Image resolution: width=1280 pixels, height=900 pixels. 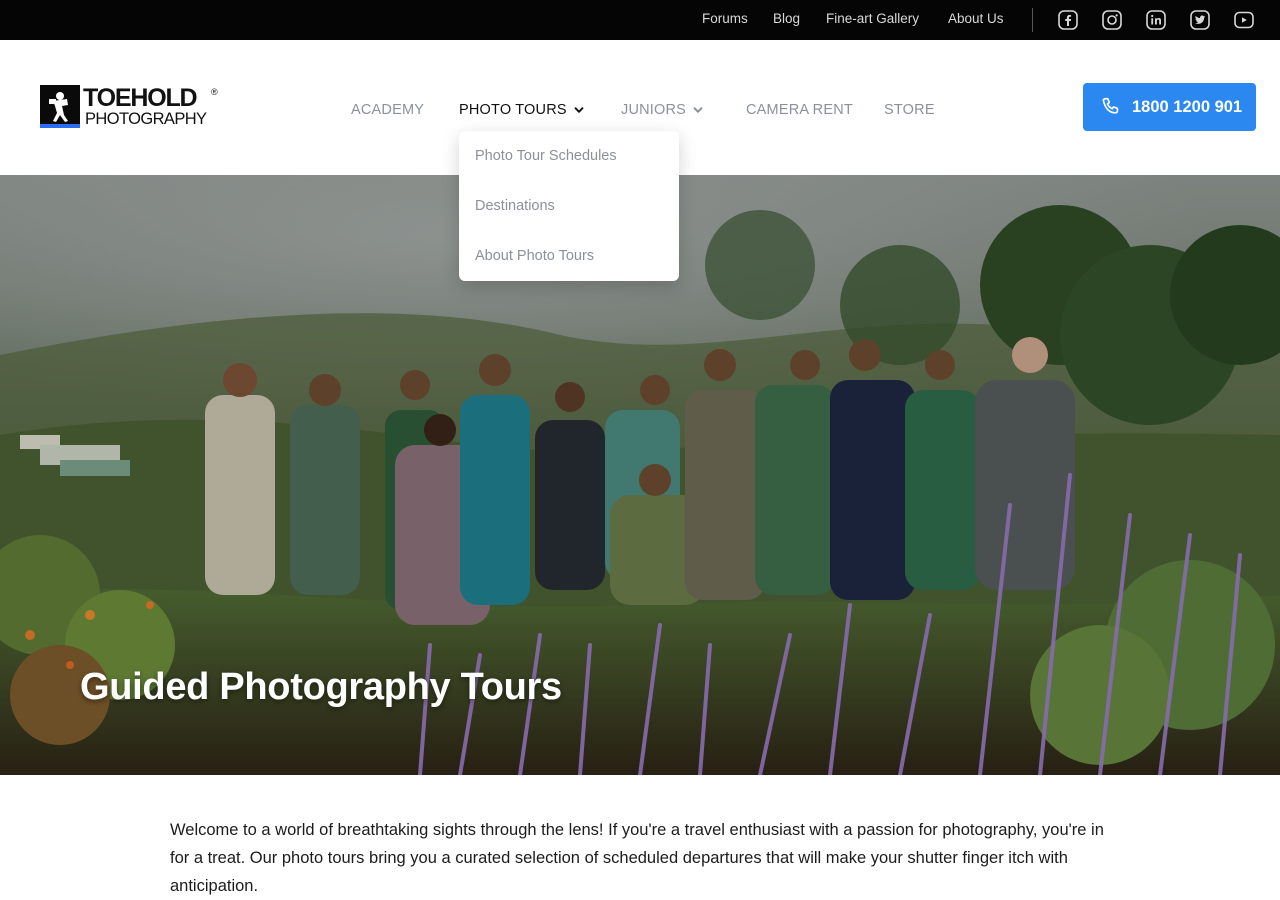 I want to click on nav-camera-rent-label: CAMERA RENT, so click(x=799, y=110).